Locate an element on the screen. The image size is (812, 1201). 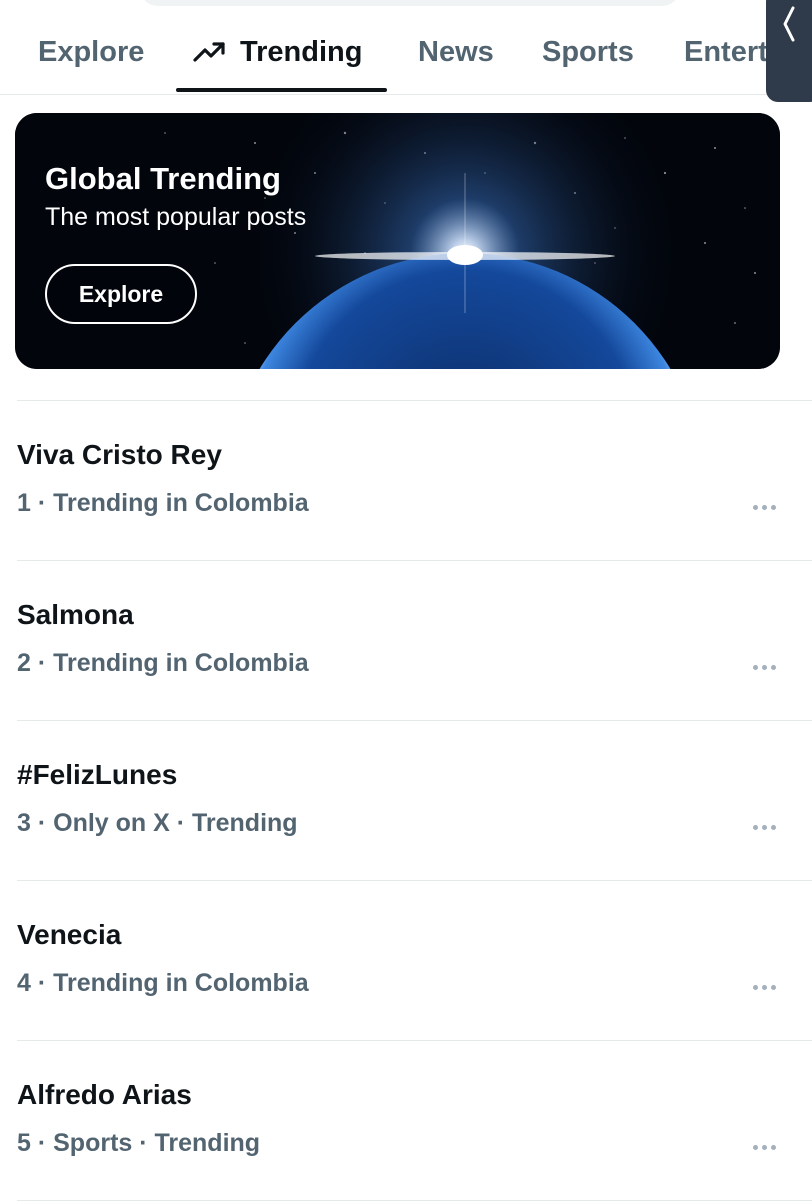
tab-label: Entert is located at coordinates (726, 51).